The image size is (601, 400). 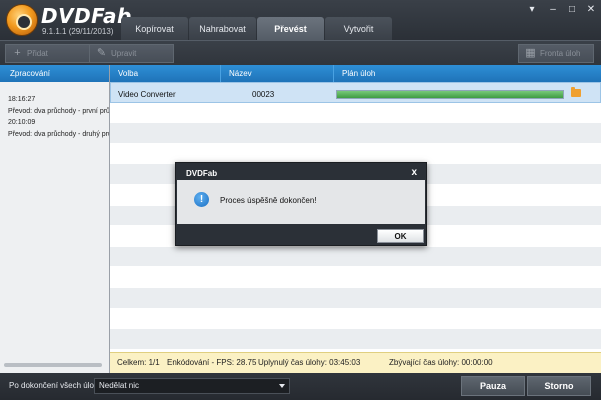 What do you see at coordinates (58, 111) in the screenshot?
I see `log-line: Převod: dva průchody - první průc` at bounding box center [58, 111].